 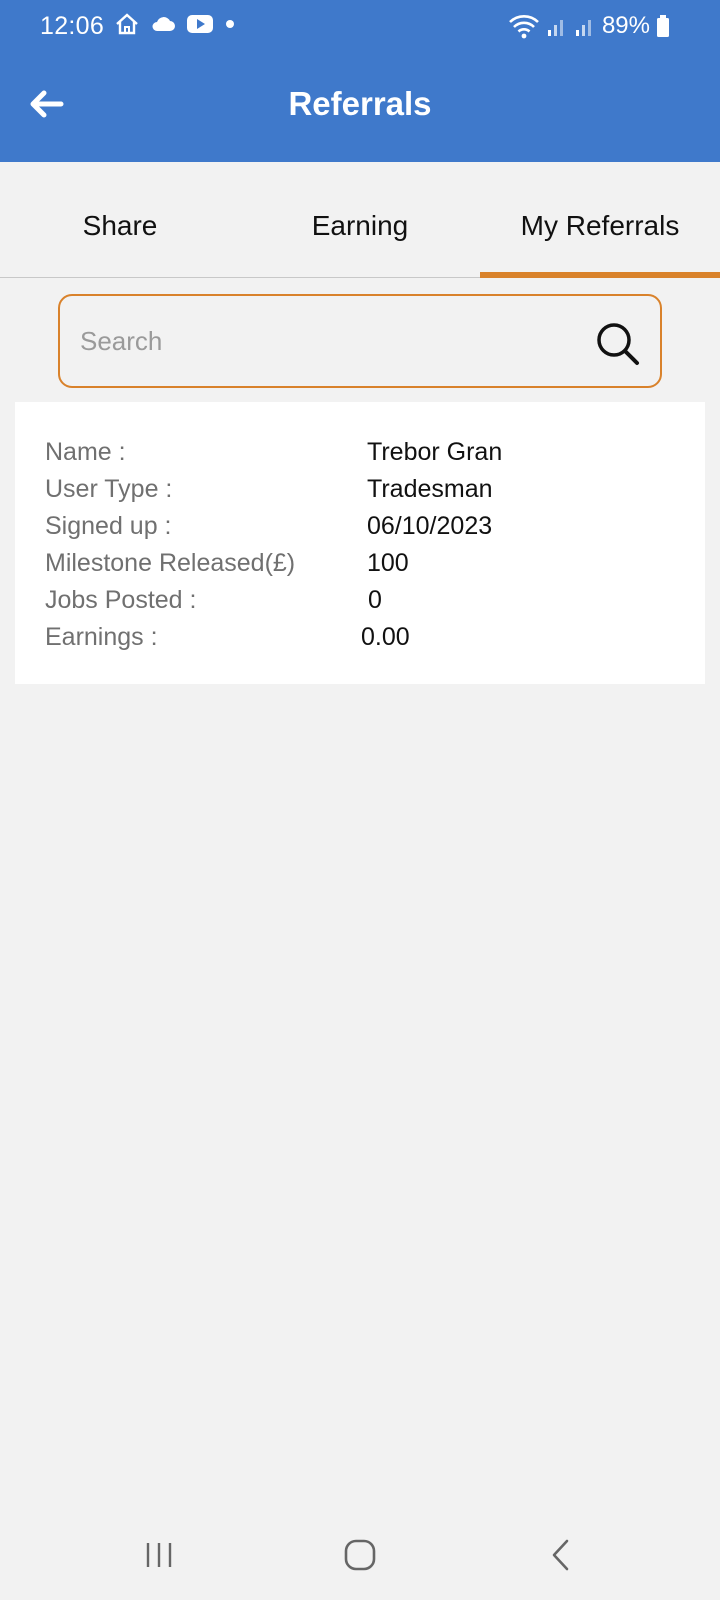 I want to click on status-bar: 12:06 89%, so click(x=360, y=26).